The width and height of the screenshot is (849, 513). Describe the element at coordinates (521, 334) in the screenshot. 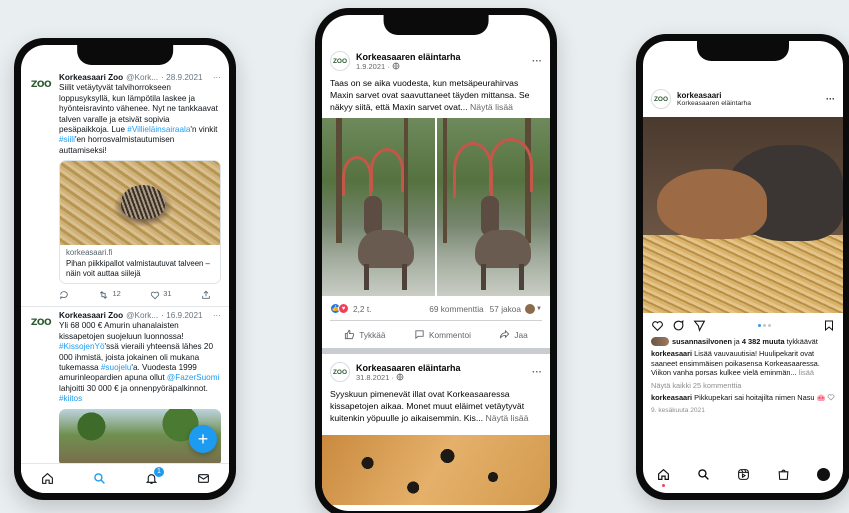

I see `share-label: Jaa` at that location.